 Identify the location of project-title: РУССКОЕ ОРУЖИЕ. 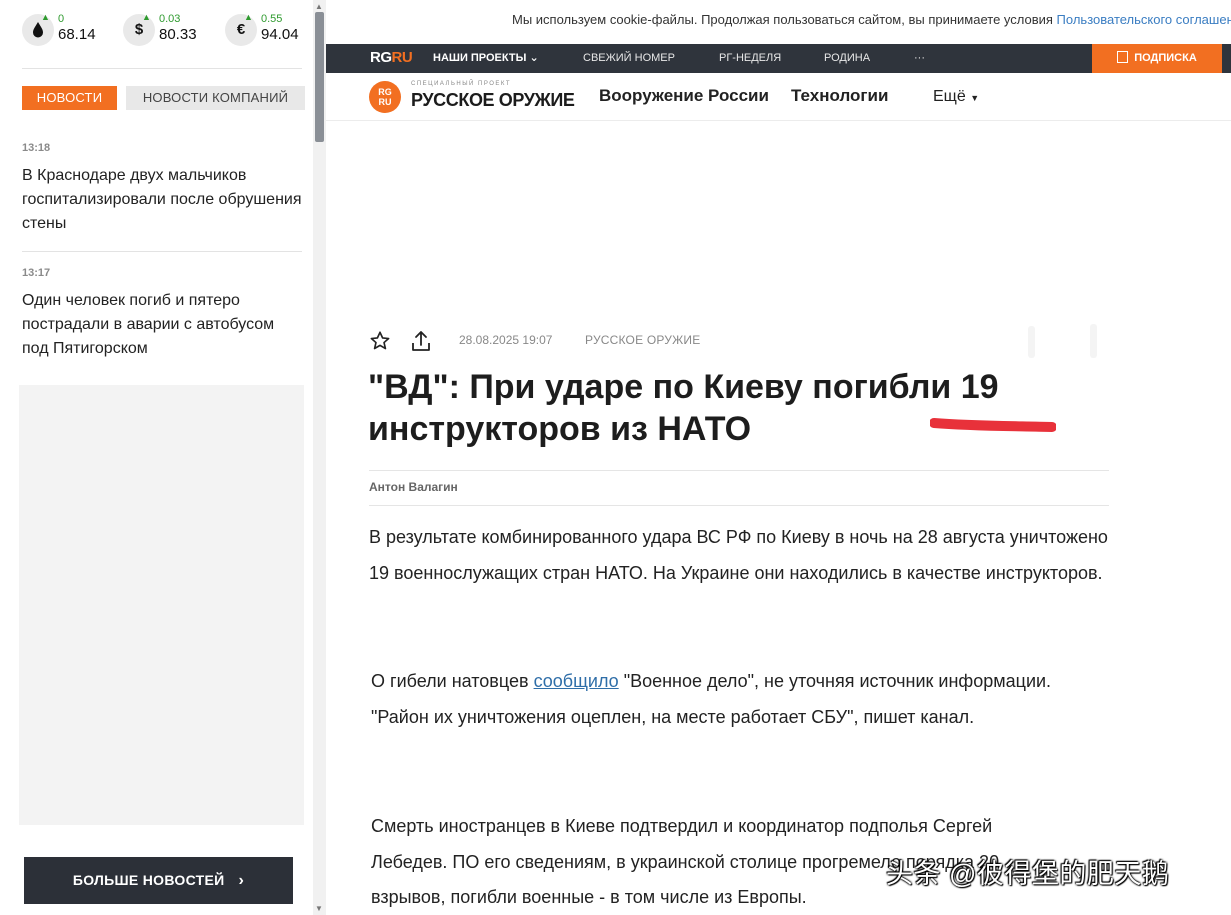
(493, 100).